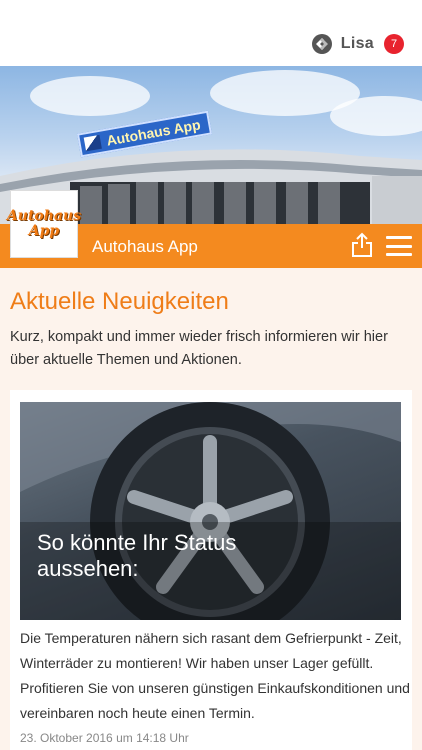 This screenshot has width=422, height=750. Describe the element at coordinates (119, 301) in the screenshot. I see `page-title: Aktuelle Neuigkeiten` at that location.